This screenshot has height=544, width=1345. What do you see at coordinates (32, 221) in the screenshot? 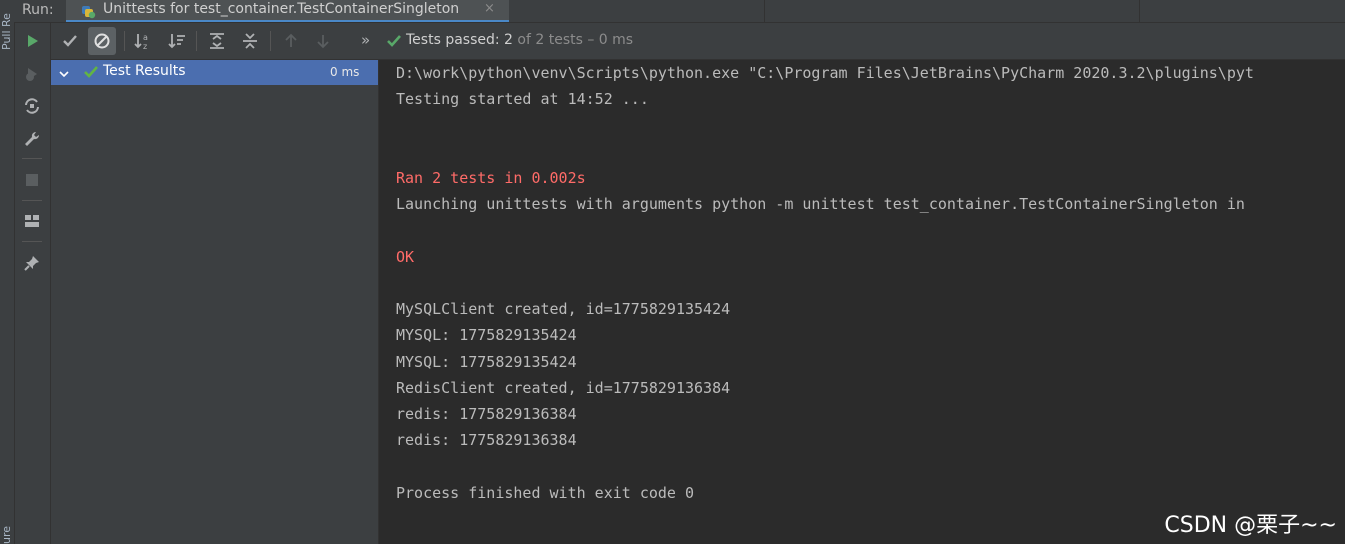
I see `layout-icon` at bounding box center [32, 221].